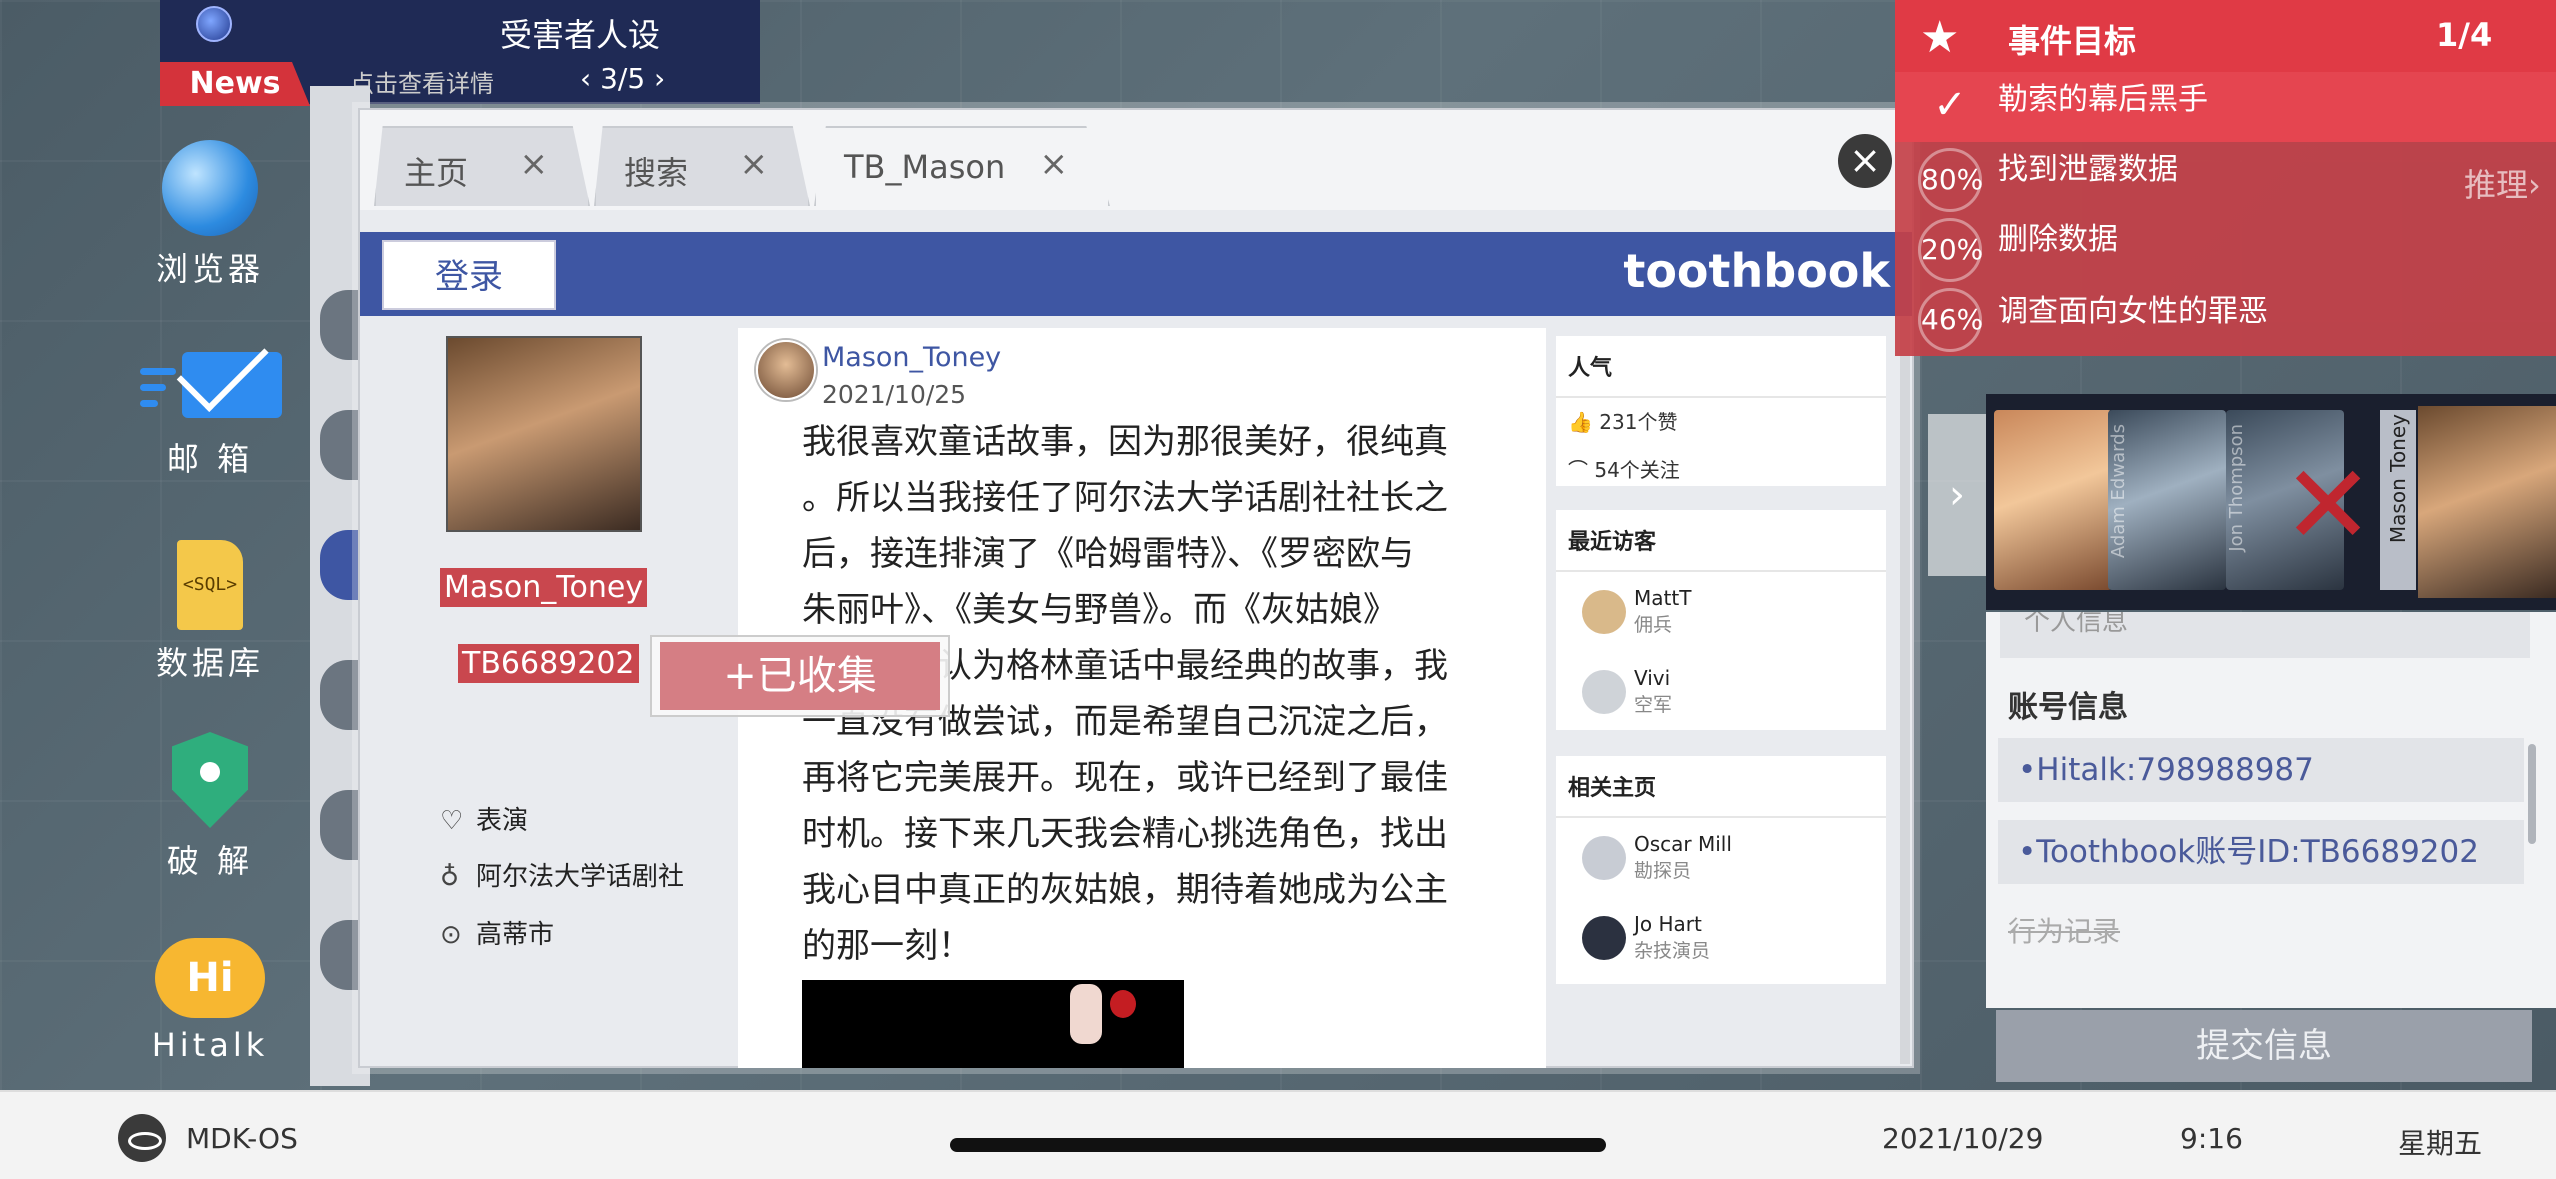 Image resolution: width=2556 pixels, height=1179 pixels. What do you see at coordinates (209, 269) in the screenshot?
I see `dock-browser-label: 浏览器` at bounding box center [209, 269].